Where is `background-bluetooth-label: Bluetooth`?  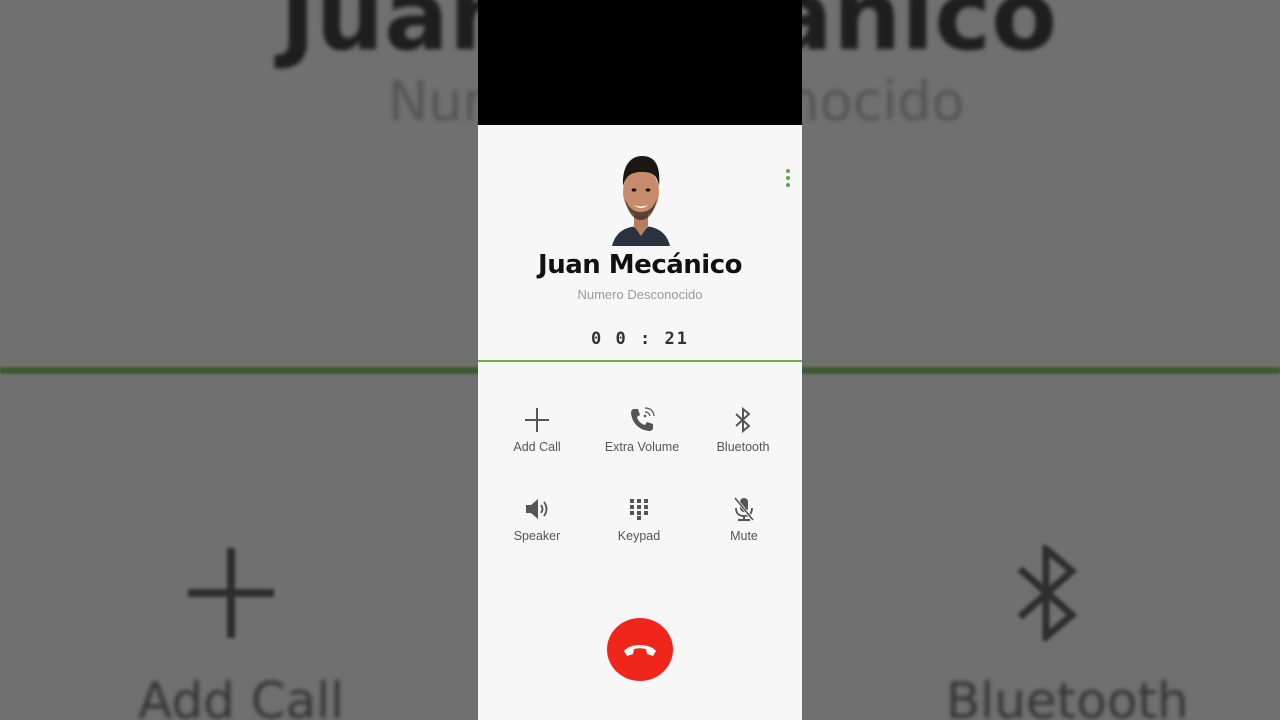 background-bluetooth-label: Bluetooth is located at coordinates (1067, 696).